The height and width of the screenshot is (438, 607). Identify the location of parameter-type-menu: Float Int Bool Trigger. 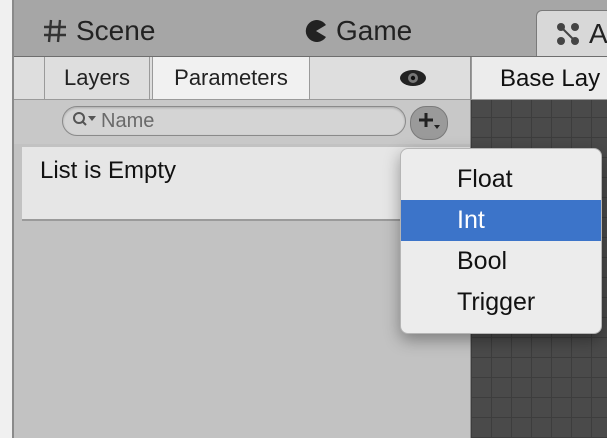
(501, 241).